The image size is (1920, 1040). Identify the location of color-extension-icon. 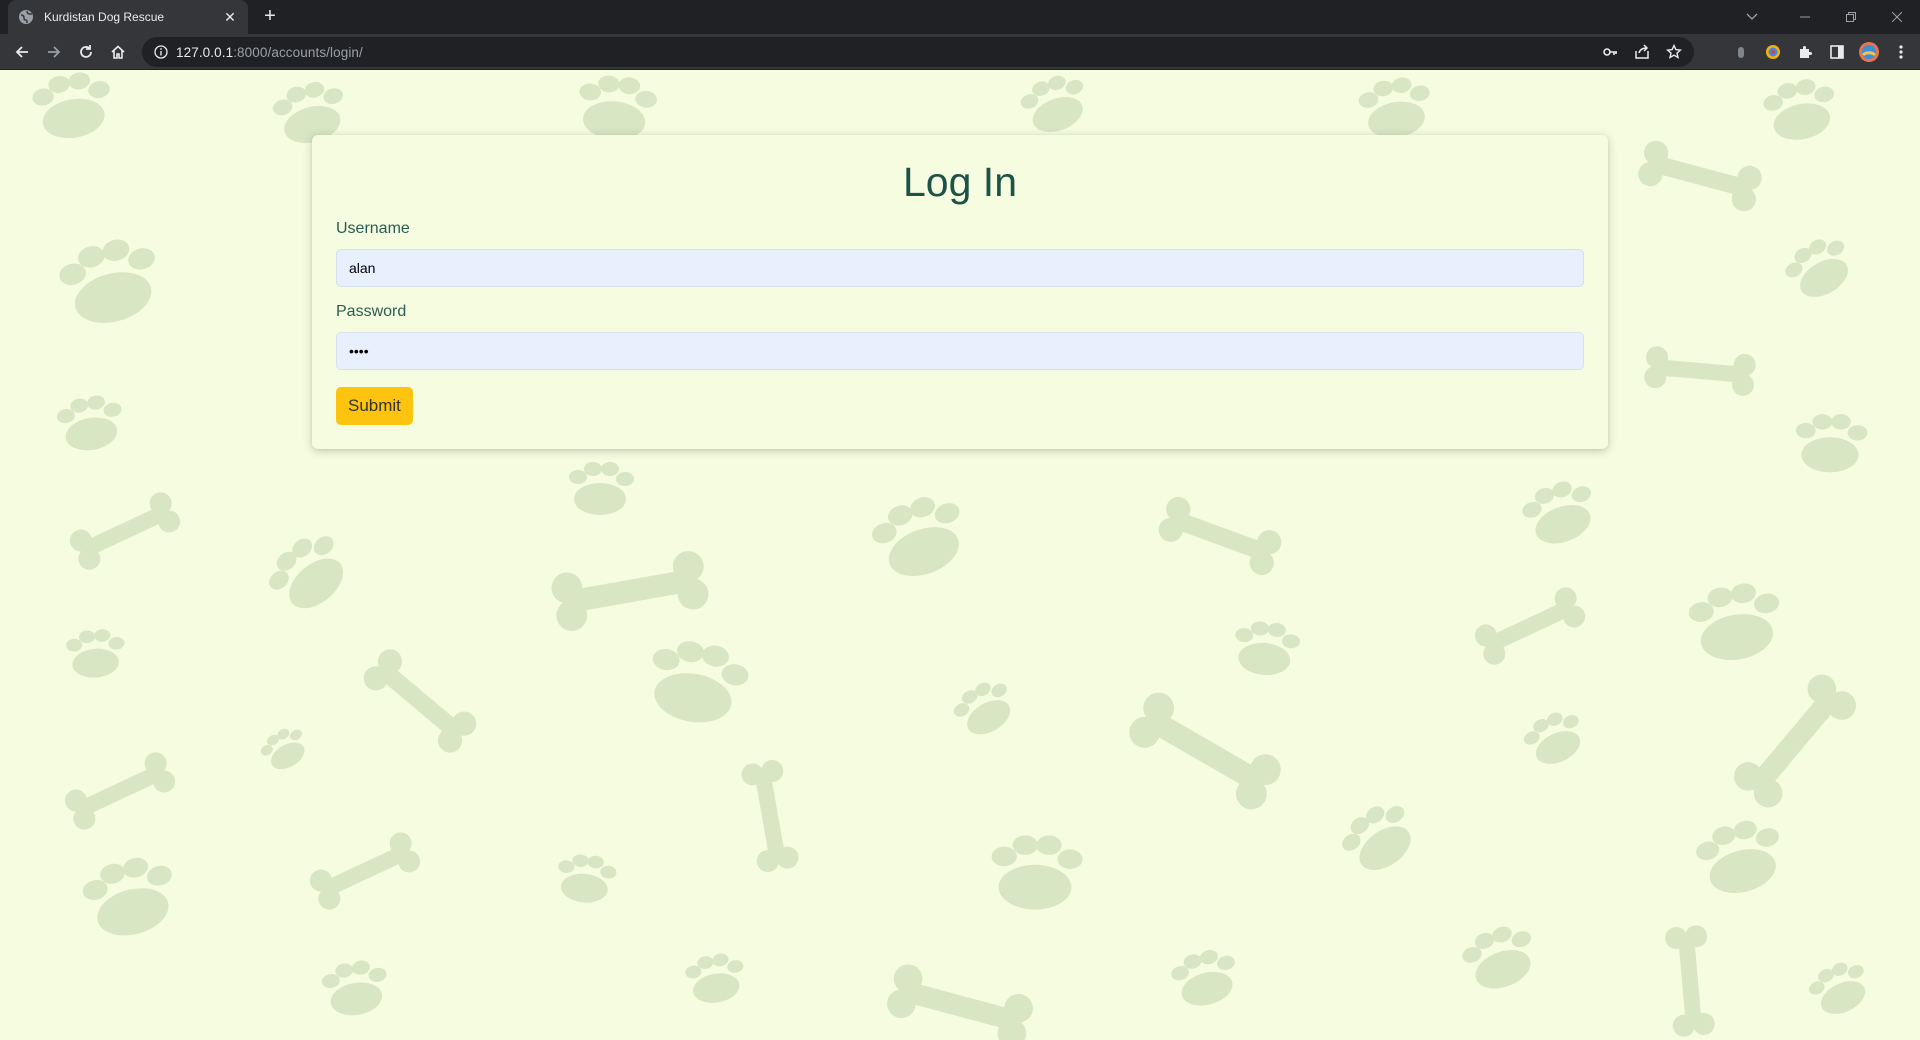
(1773, 52).